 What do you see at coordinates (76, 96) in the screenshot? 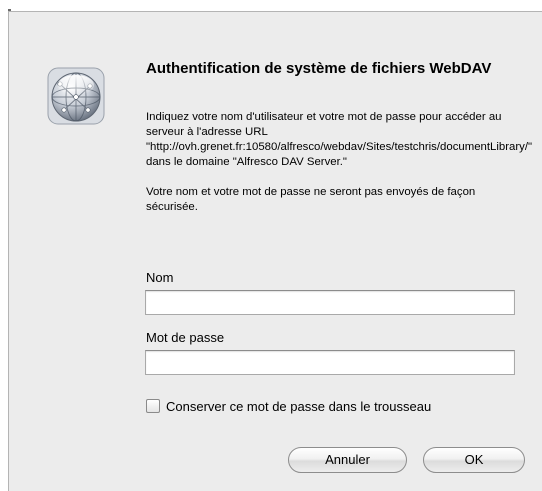
I see `network-globe-icon` at bounding box center [76, 96].